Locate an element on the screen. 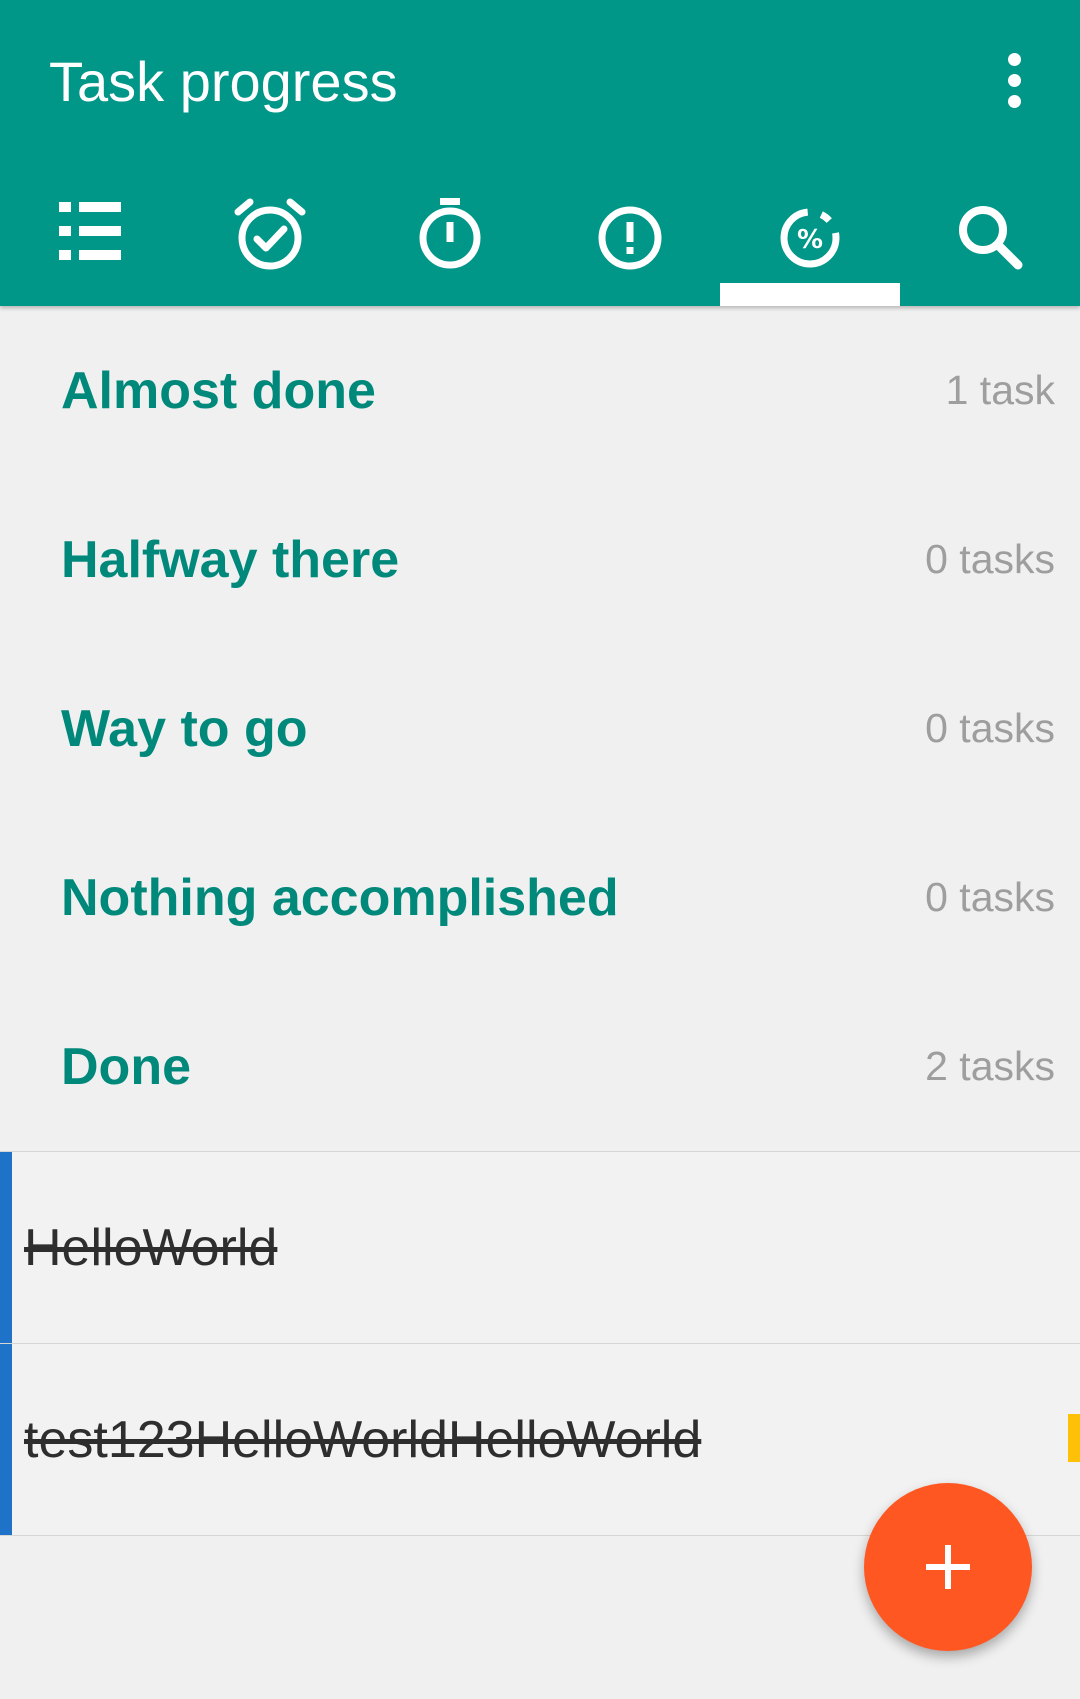 This screenshot has height=1699, width=1080. tab-list is located at coordinates (90, 238).